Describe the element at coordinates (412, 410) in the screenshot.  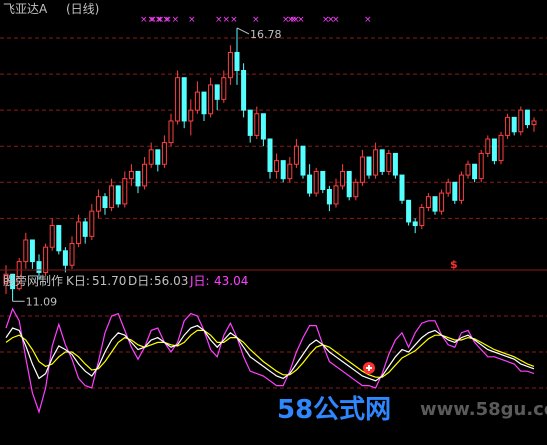
I see `watermark: 58公式网 www.58gu.com` at that location.